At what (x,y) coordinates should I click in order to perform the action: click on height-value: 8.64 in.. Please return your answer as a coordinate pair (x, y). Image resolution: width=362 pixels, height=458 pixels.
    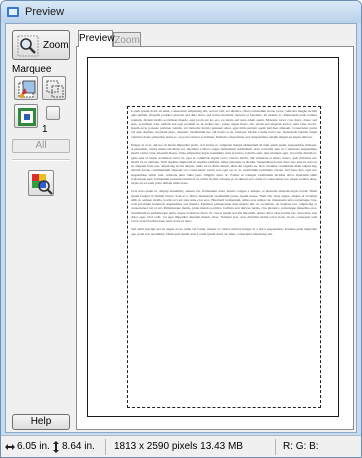
    Looking at the image, I should click on (78, 446).